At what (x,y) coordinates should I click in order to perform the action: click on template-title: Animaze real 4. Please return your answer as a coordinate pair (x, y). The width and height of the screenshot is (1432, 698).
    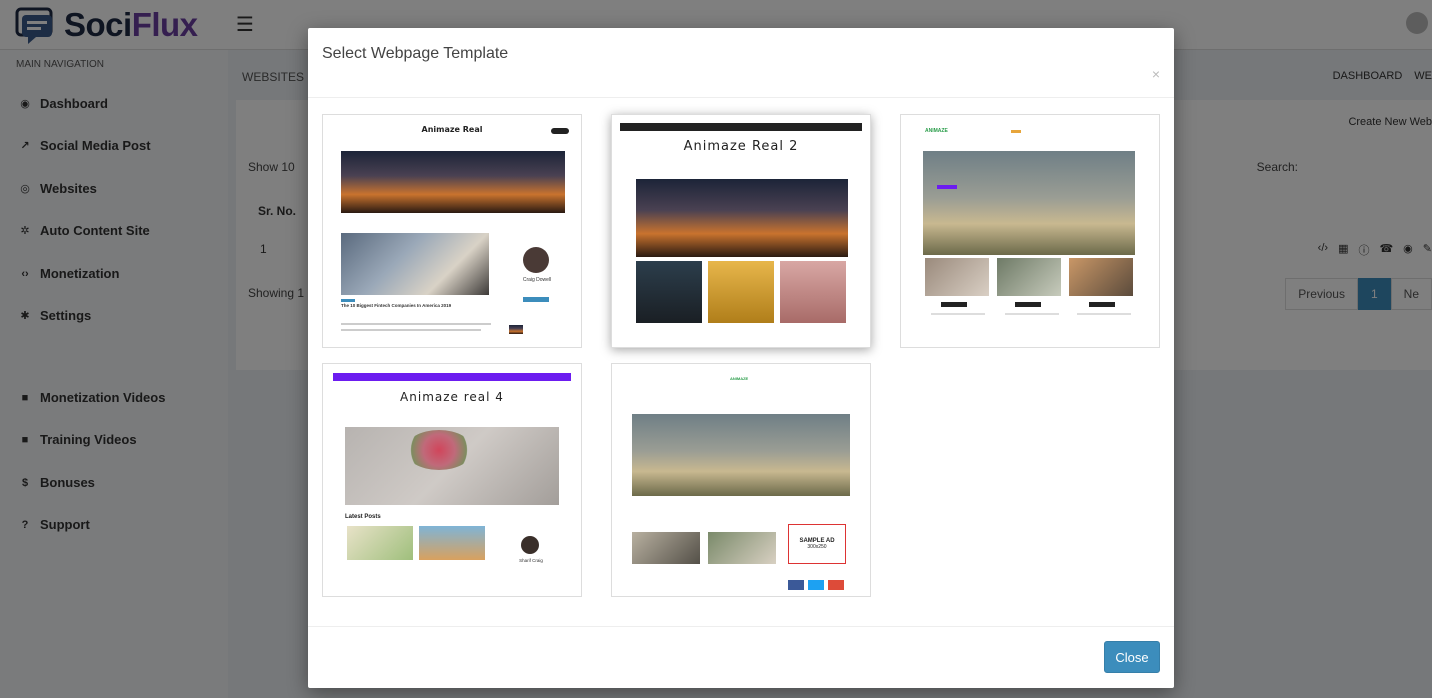
    Looking at the image, I should click on (452, 397).